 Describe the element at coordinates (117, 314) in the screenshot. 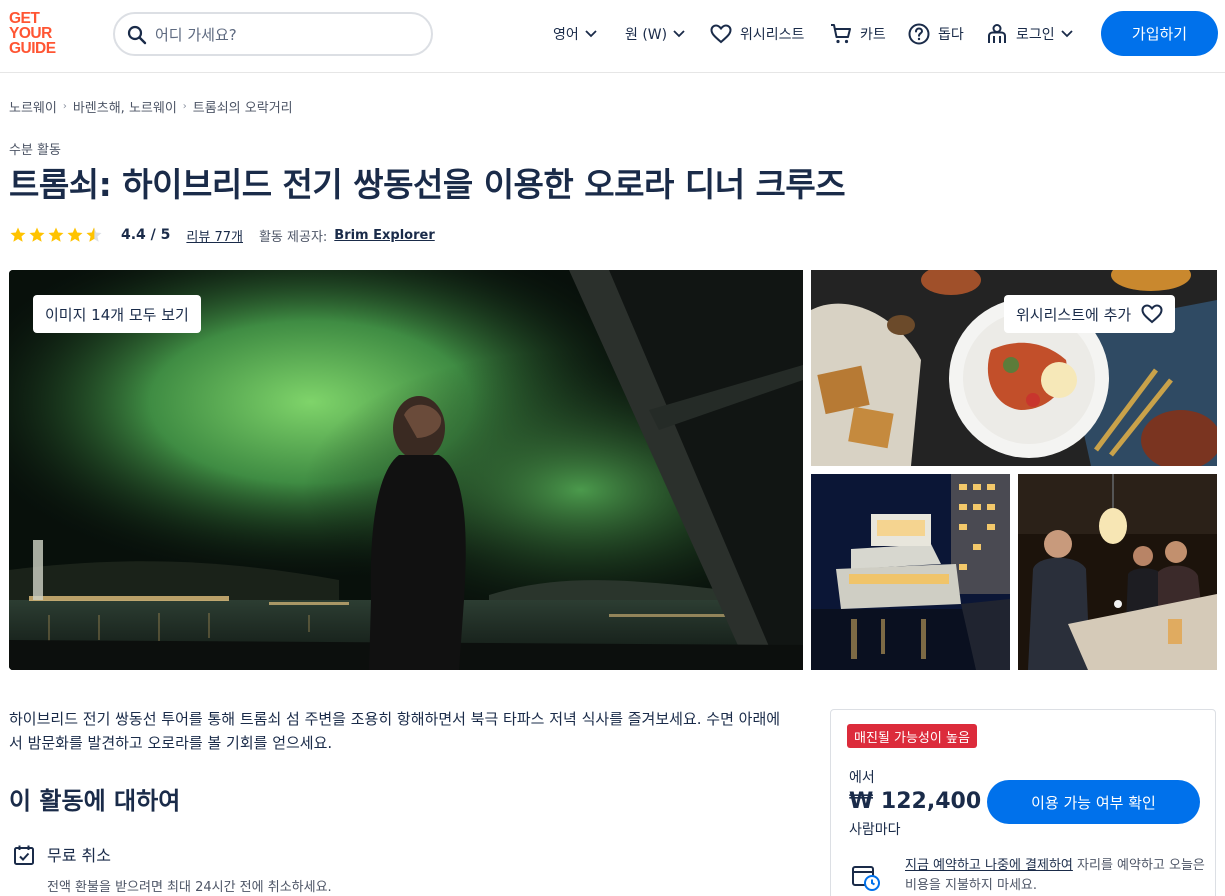

I see `view-all-photos-button: 이미지 14개 모두 보기` at that location.